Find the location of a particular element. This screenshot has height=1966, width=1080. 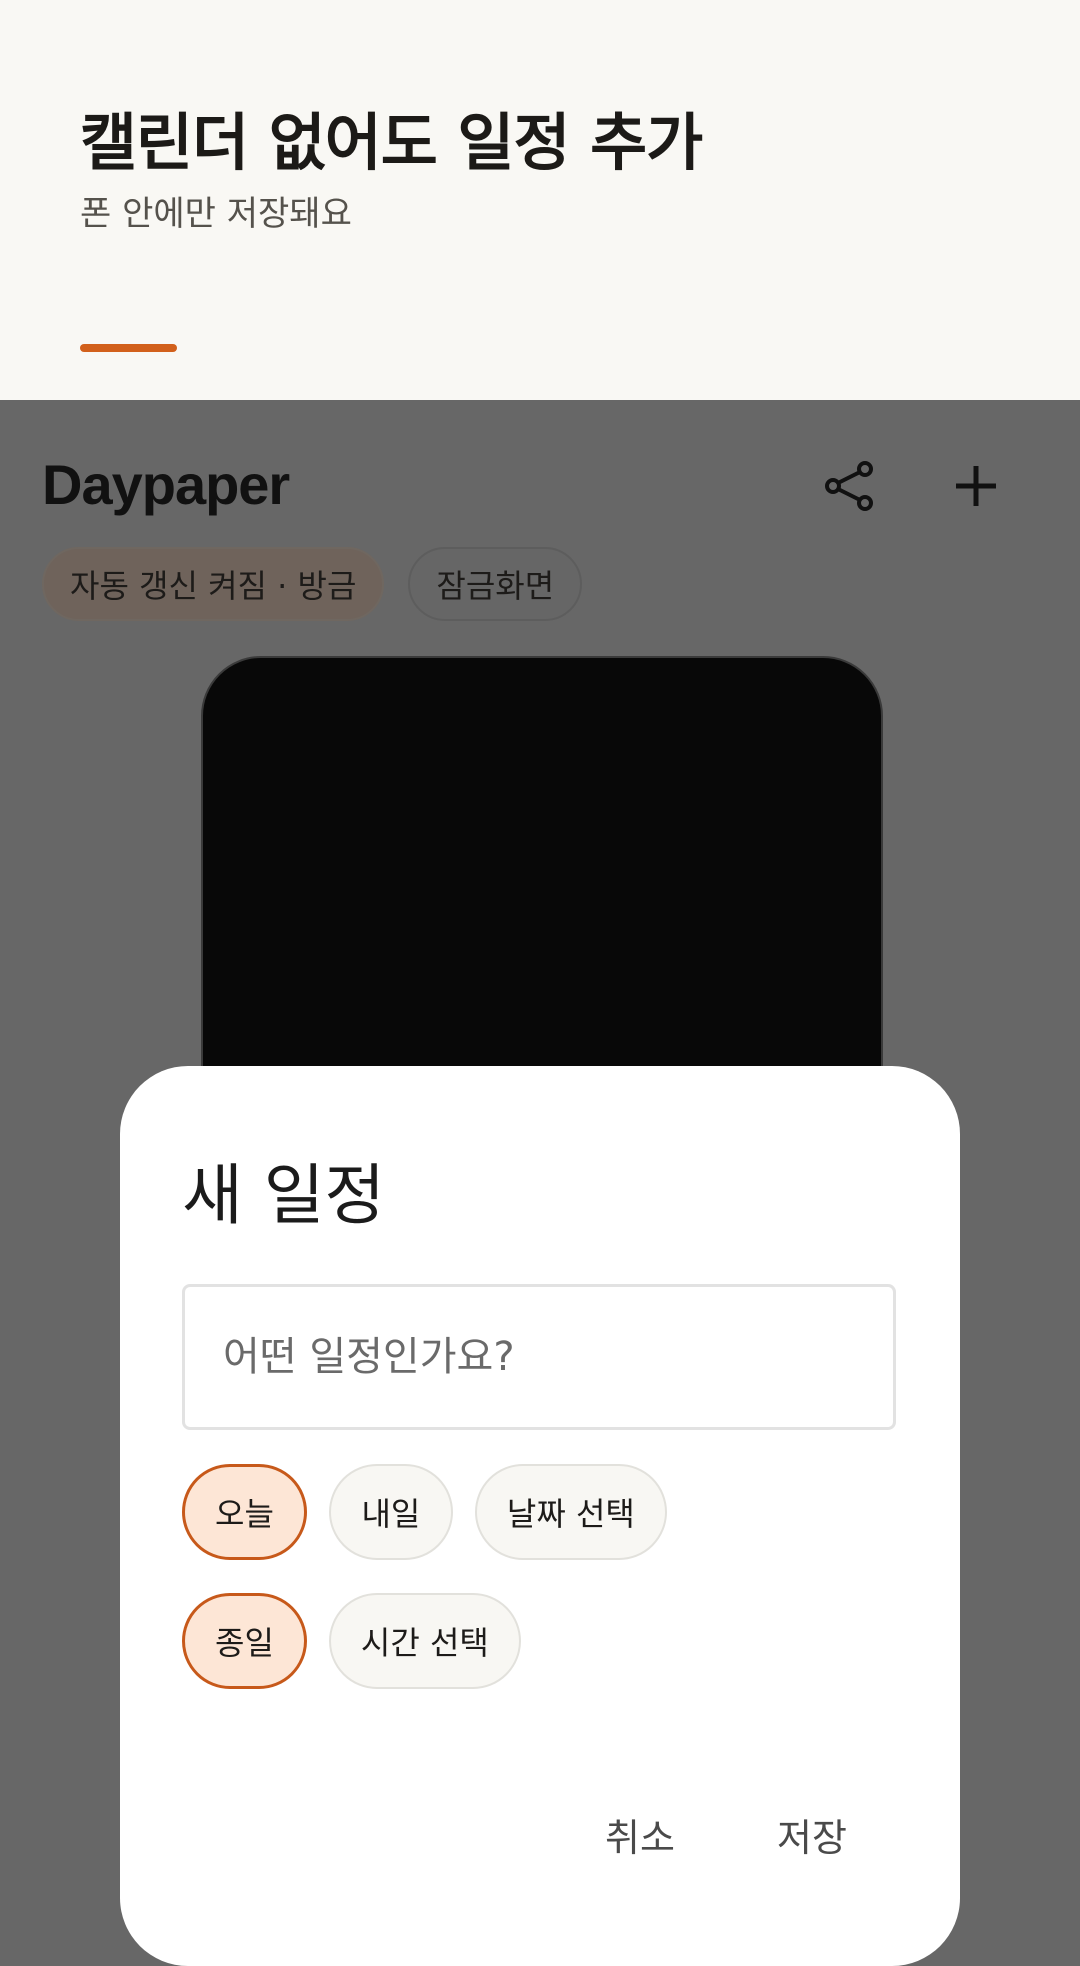

status-chips: 자동 갱신 켜짐 · 방금 잠금화면 is located at coordinates (312, 584).